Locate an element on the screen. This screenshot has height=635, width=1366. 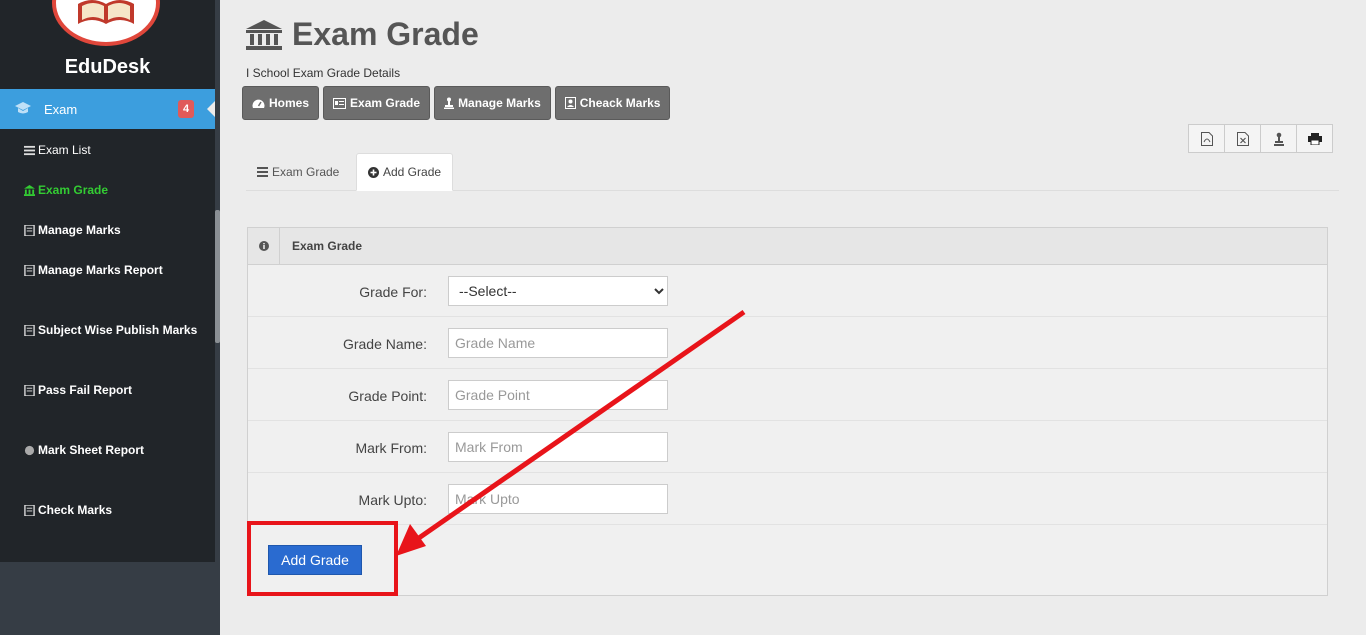
info-icon is located at coordinates (264, 246).